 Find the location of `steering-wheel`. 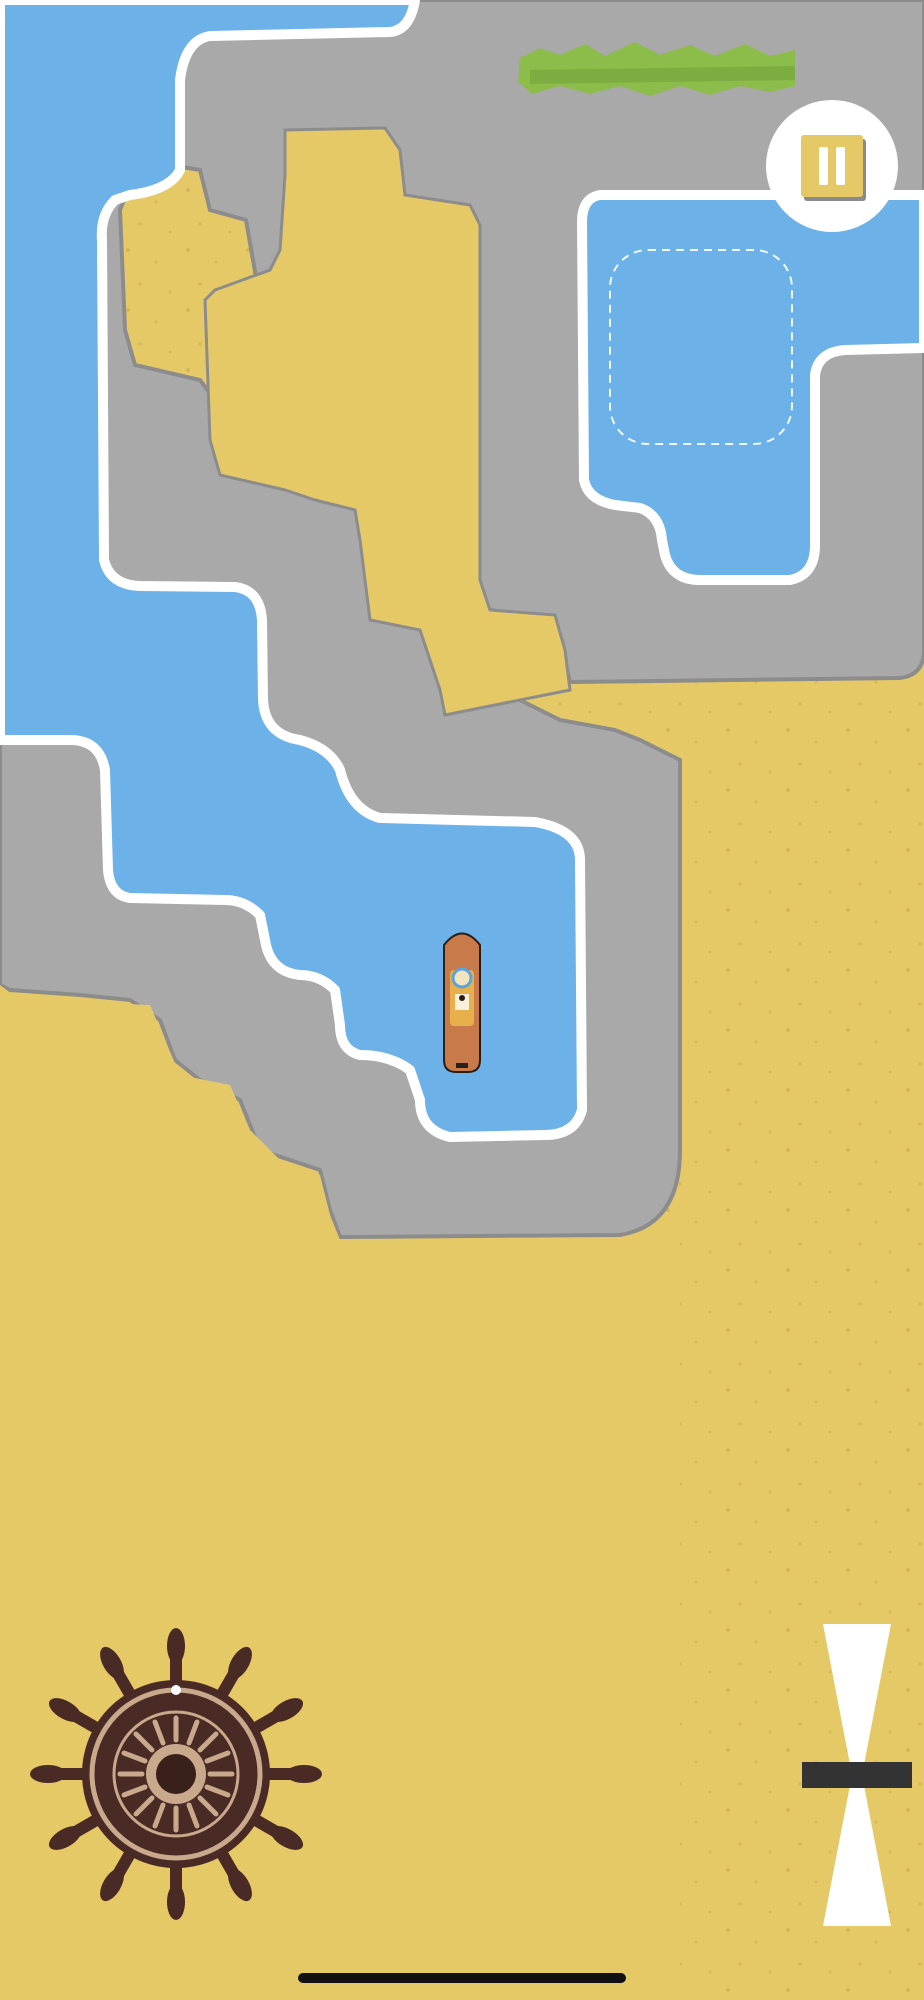

steering-wheel is located at coordinates (176, 1774).